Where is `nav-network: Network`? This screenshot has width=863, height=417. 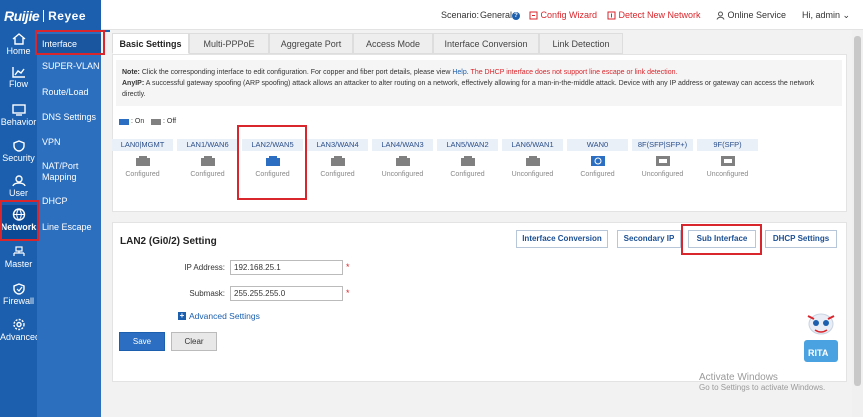
nav-network: Network is located at coordinates (18, 222).